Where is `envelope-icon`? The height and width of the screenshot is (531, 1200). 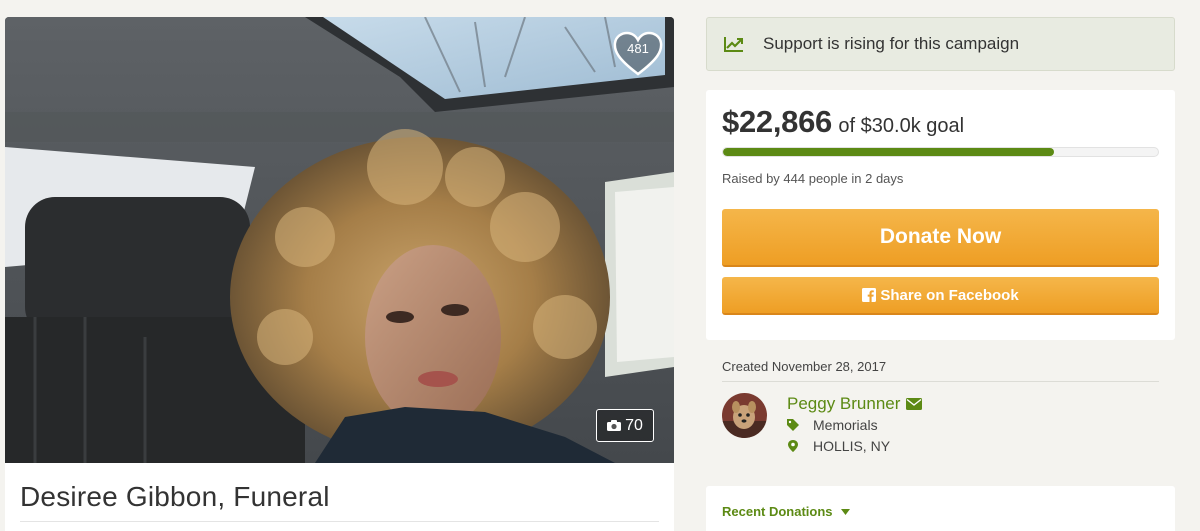
envelope-icon is located at coordinates (914, 404).